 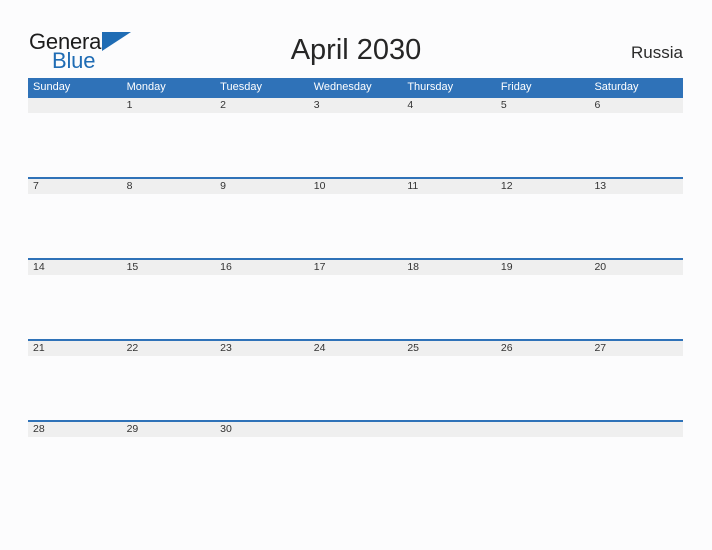 I want to click on day-cell-number: 11, so click(x=449, y=186).